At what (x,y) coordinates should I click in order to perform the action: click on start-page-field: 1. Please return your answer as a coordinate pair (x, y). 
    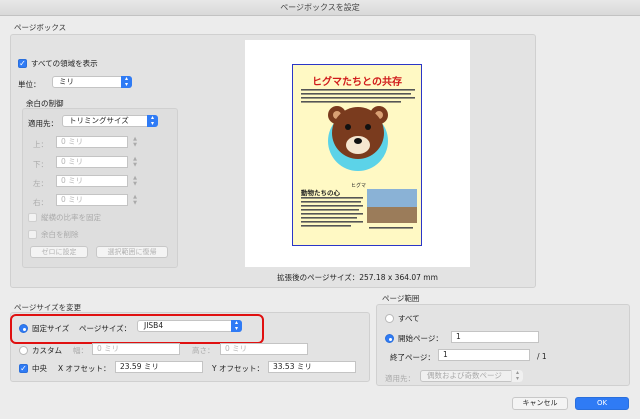
    Looking at the image, I should click on (495, 337).